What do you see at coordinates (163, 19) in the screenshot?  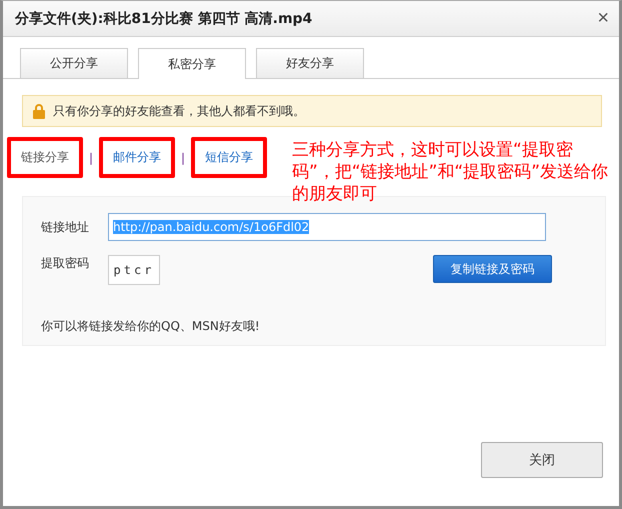 I see `window-title: 分享文件(夹):科比81分比赛 第四节 高清.mp4` at bounding box center [163, 19].